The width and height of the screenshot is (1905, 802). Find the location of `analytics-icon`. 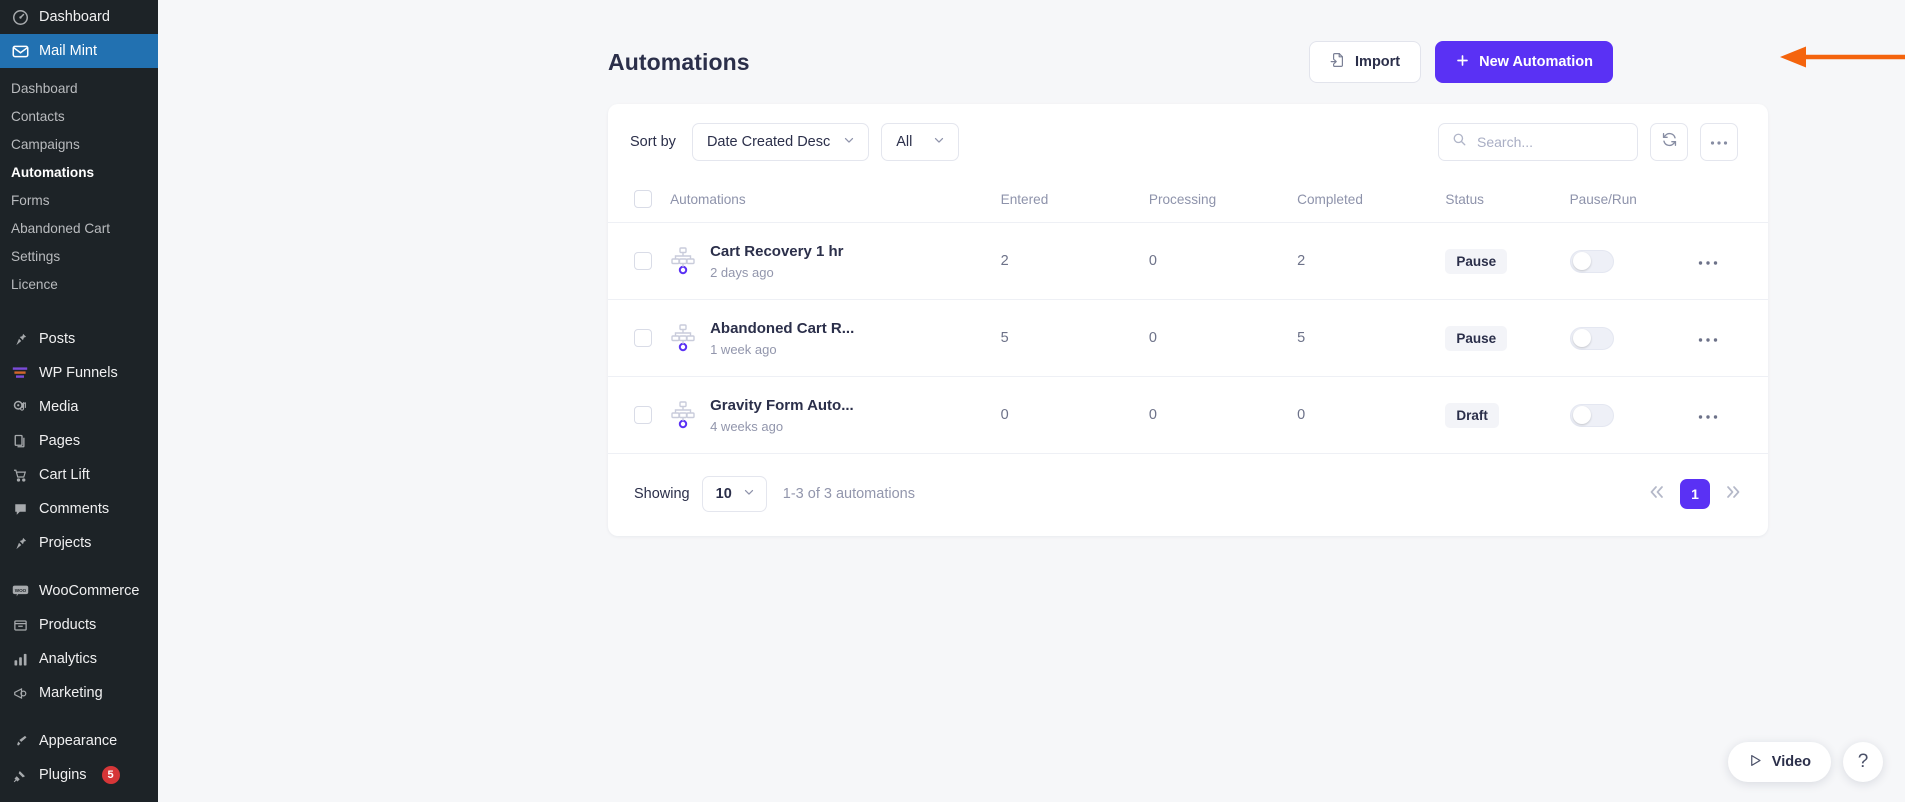

analytics-icon is located at coordinates (20, 659).